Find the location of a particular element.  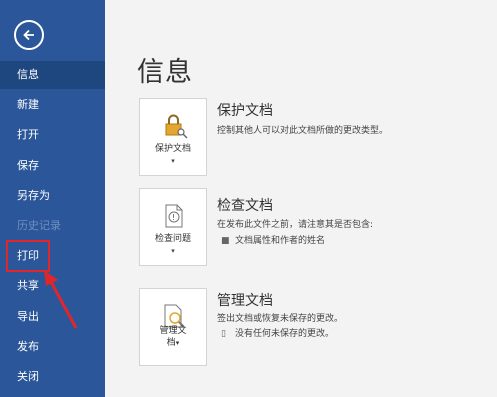

page-title: 信息 is located at coordinates (165, 72).